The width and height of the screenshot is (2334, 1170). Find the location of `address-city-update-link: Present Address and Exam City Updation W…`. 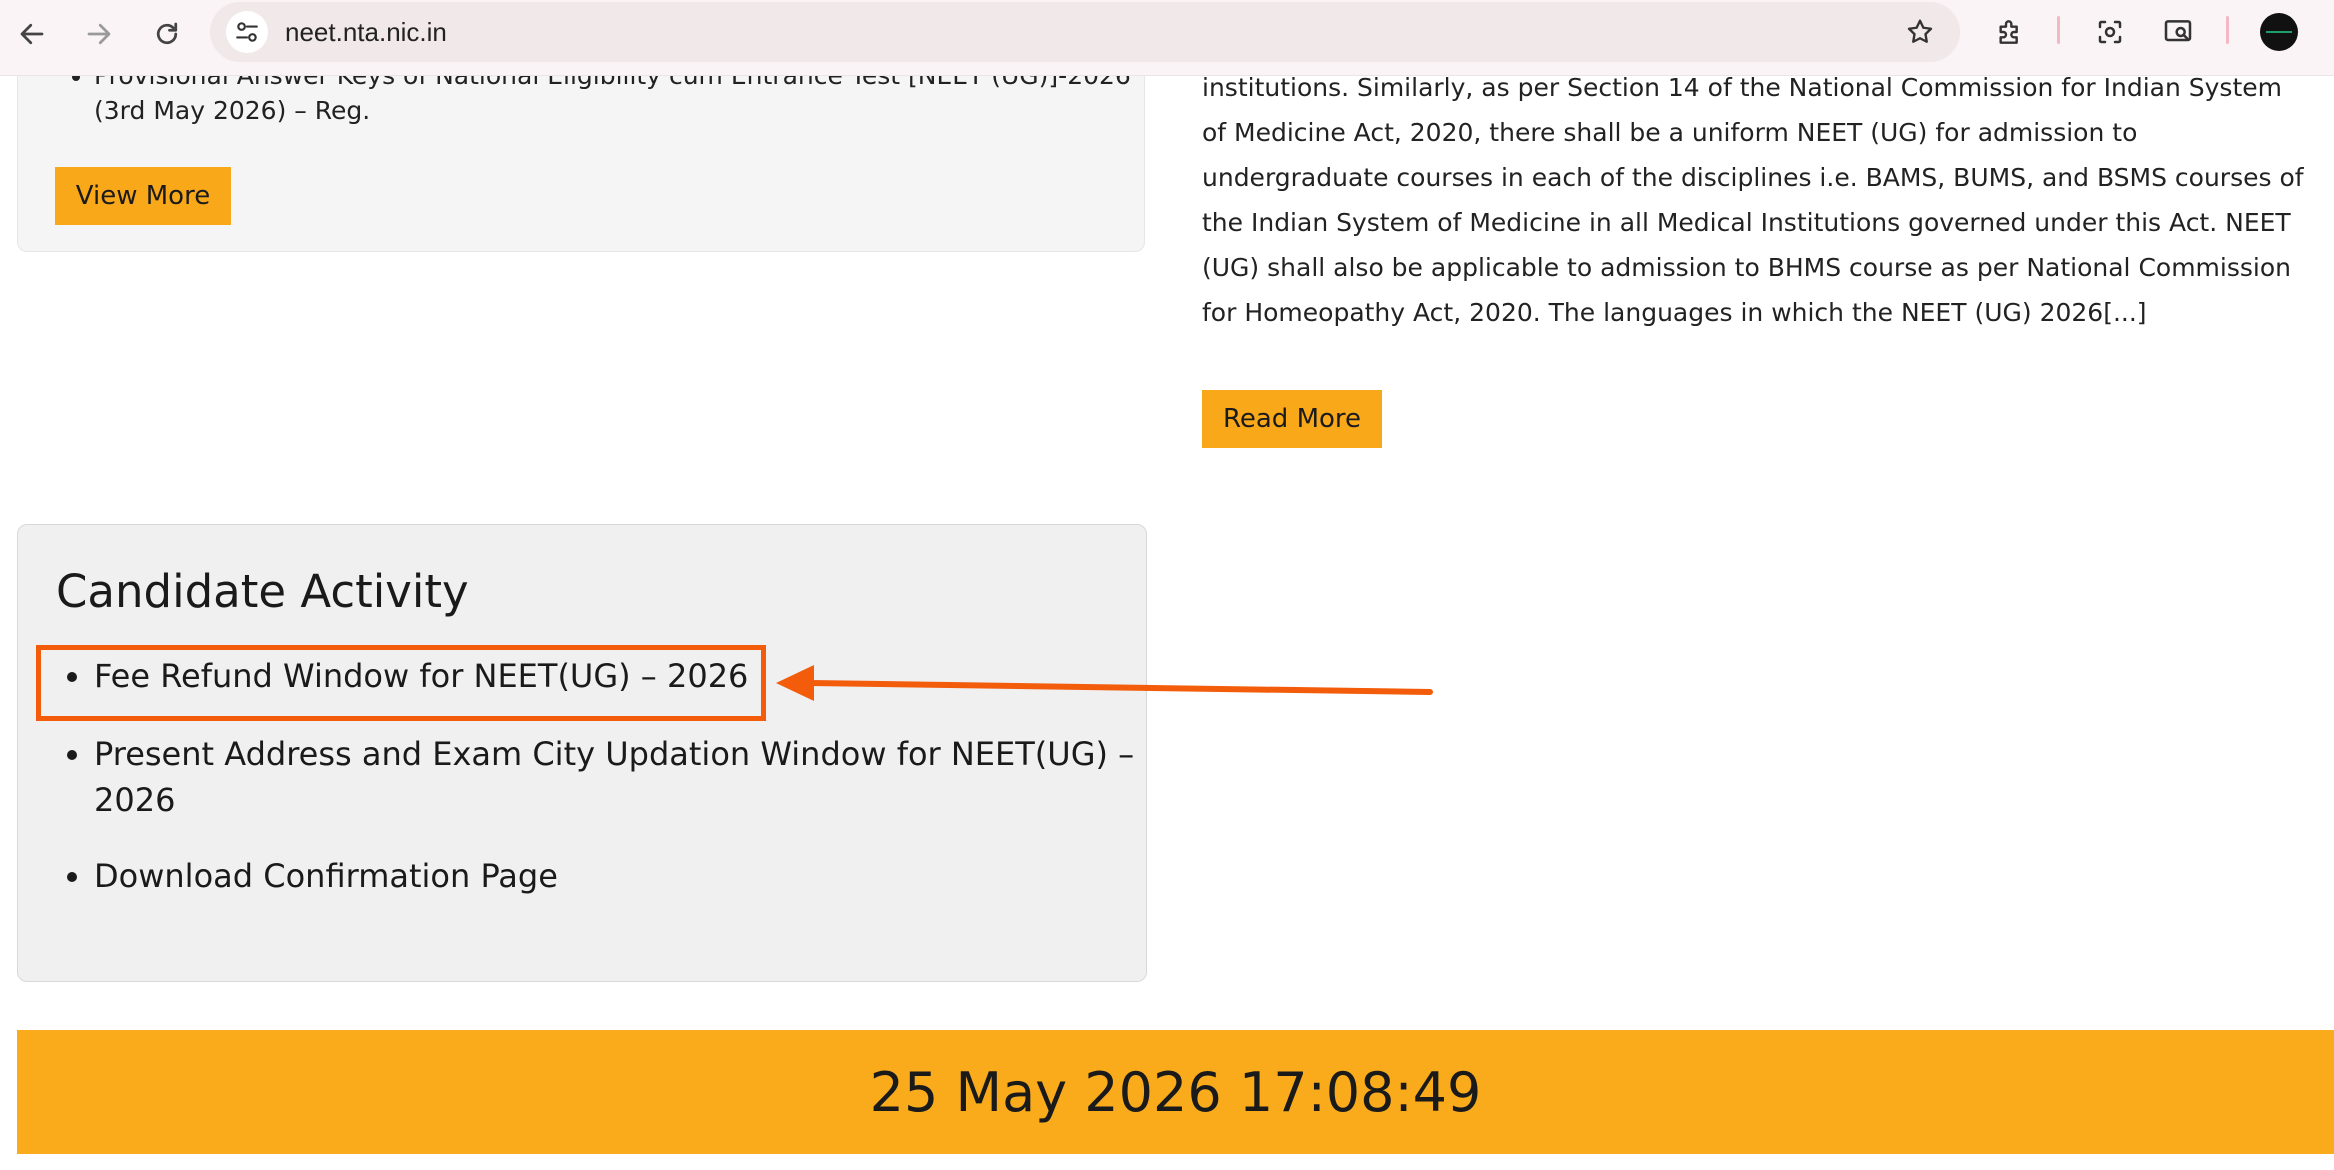

address-city-update-link: Present Address and Exam City Updation W… is located at coordinates (624, 777).